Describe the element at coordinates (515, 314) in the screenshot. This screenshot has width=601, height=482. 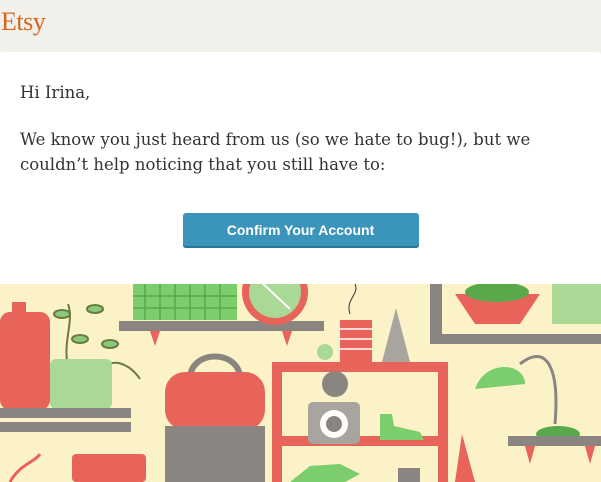
I see `framed-picture-icon` at that location.